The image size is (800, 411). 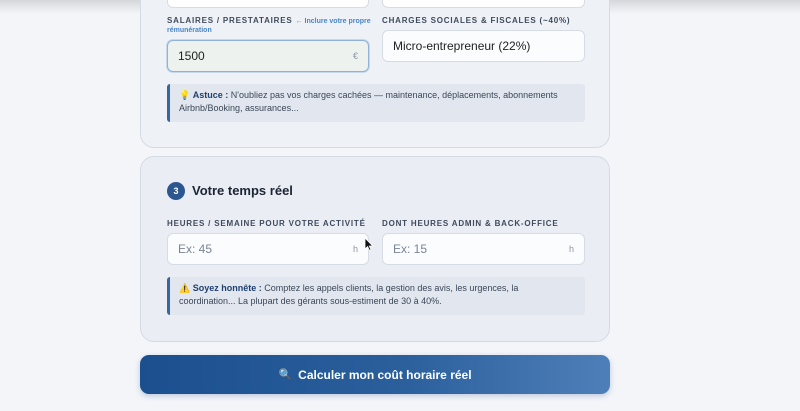 What do you see at coordinates (410, 249) in the screenshot?
I see `admin-hours-placeholder: Ex: 15` at bounding box center [410, 249].